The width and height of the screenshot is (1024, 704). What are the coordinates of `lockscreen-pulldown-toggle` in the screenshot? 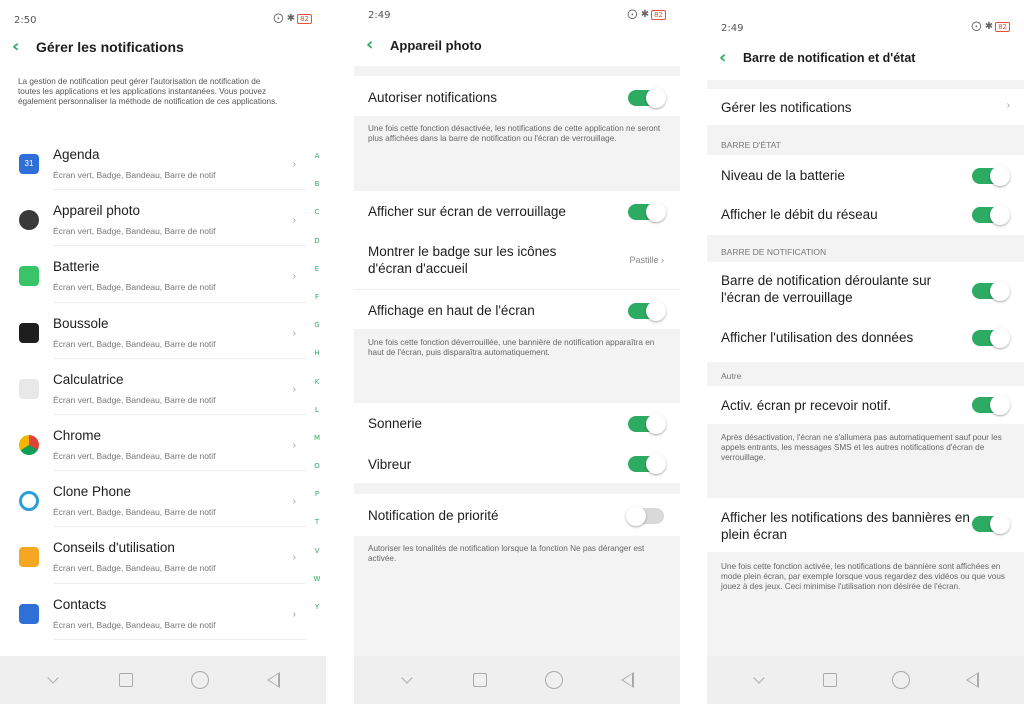 It's located at (991, 291).